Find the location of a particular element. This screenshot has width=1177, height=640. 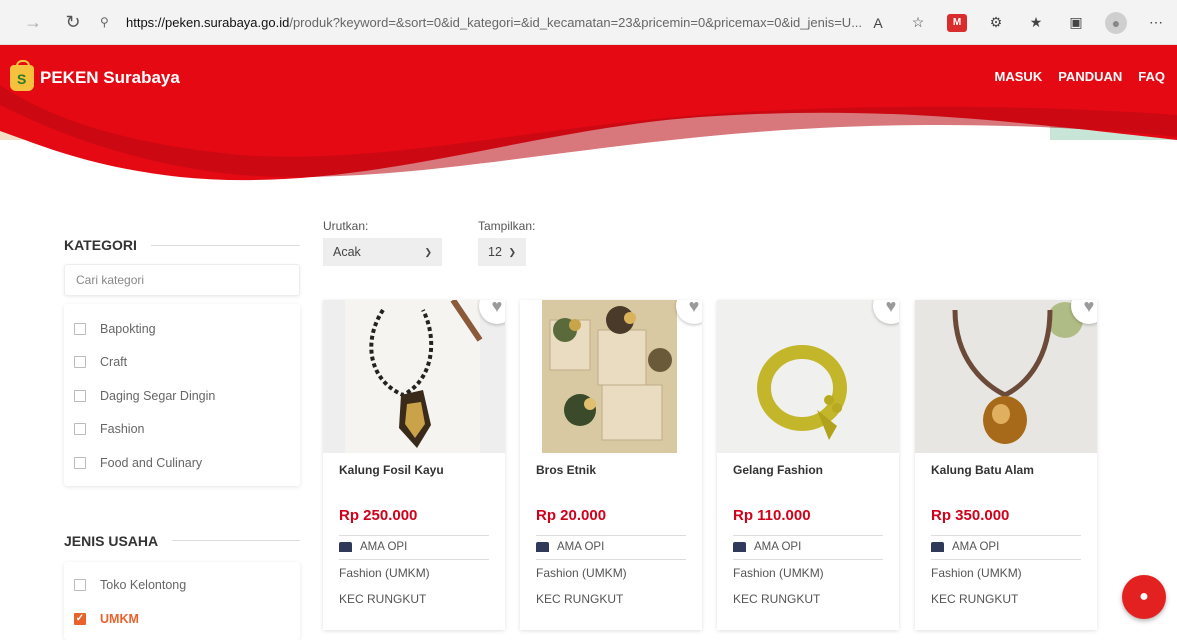

checkbox-checked: ✓ is located at coordinates (80, 618).